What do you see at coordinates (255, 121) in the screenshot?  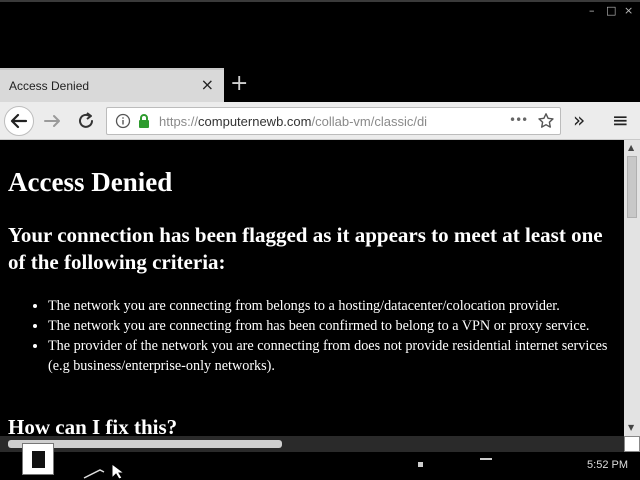 I see `url-host: computernewb.com` at bounding box center [255, 121].